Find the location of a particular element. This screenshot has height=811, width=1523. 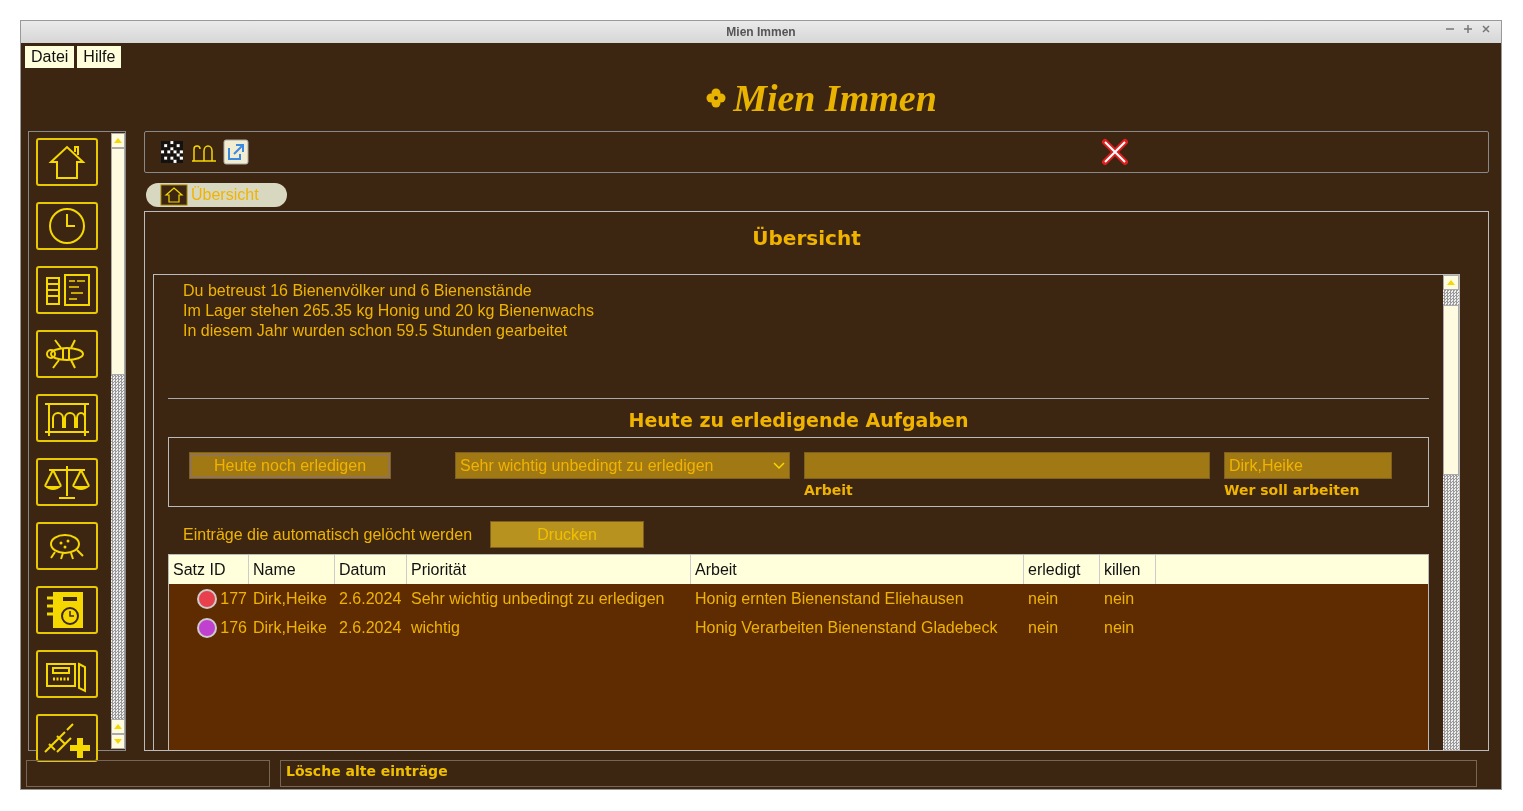

content-scrollbar is located at coordinates (1451, 512).